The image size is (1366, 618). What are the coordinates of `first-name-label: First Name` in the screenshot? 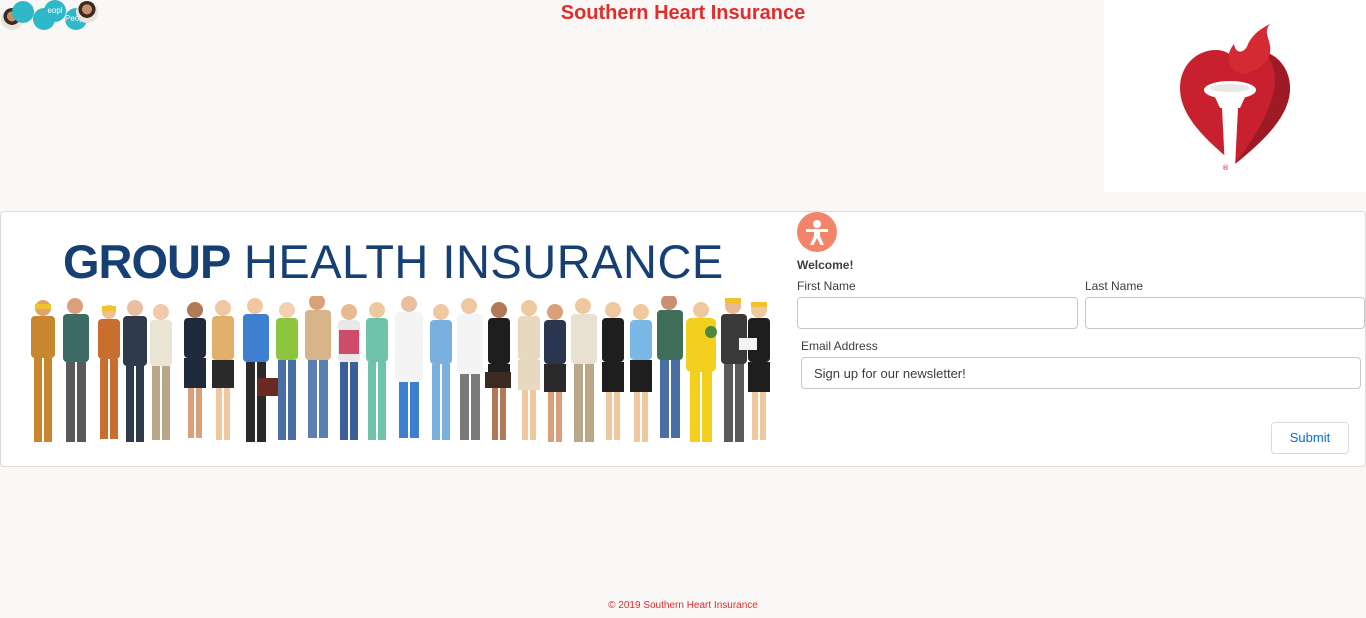 It's located at (826, 286).